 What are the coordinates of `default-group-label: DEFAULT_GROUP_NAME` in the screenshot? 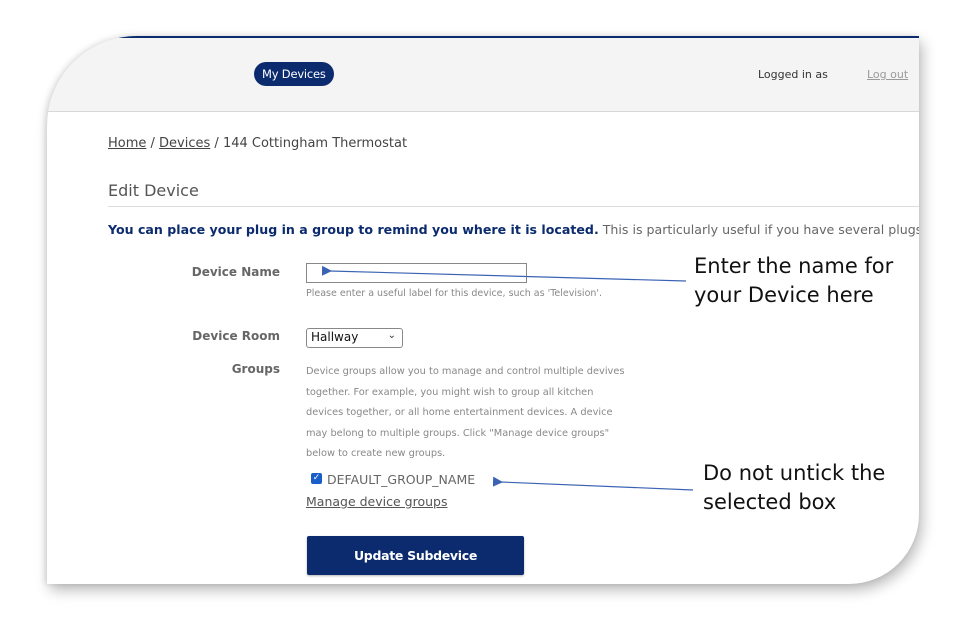 It's located at (401, 479).